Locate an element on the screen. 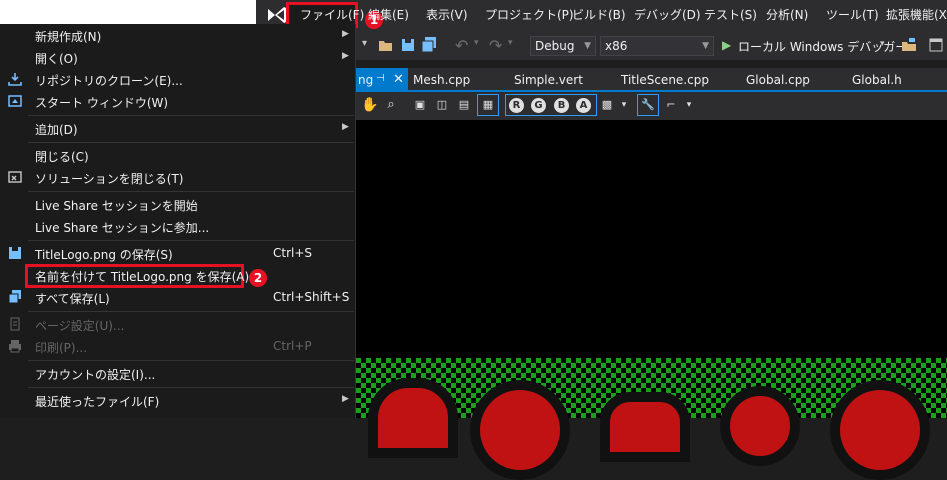  tab-global-h: Global.h is located at coordinates (877, 80).